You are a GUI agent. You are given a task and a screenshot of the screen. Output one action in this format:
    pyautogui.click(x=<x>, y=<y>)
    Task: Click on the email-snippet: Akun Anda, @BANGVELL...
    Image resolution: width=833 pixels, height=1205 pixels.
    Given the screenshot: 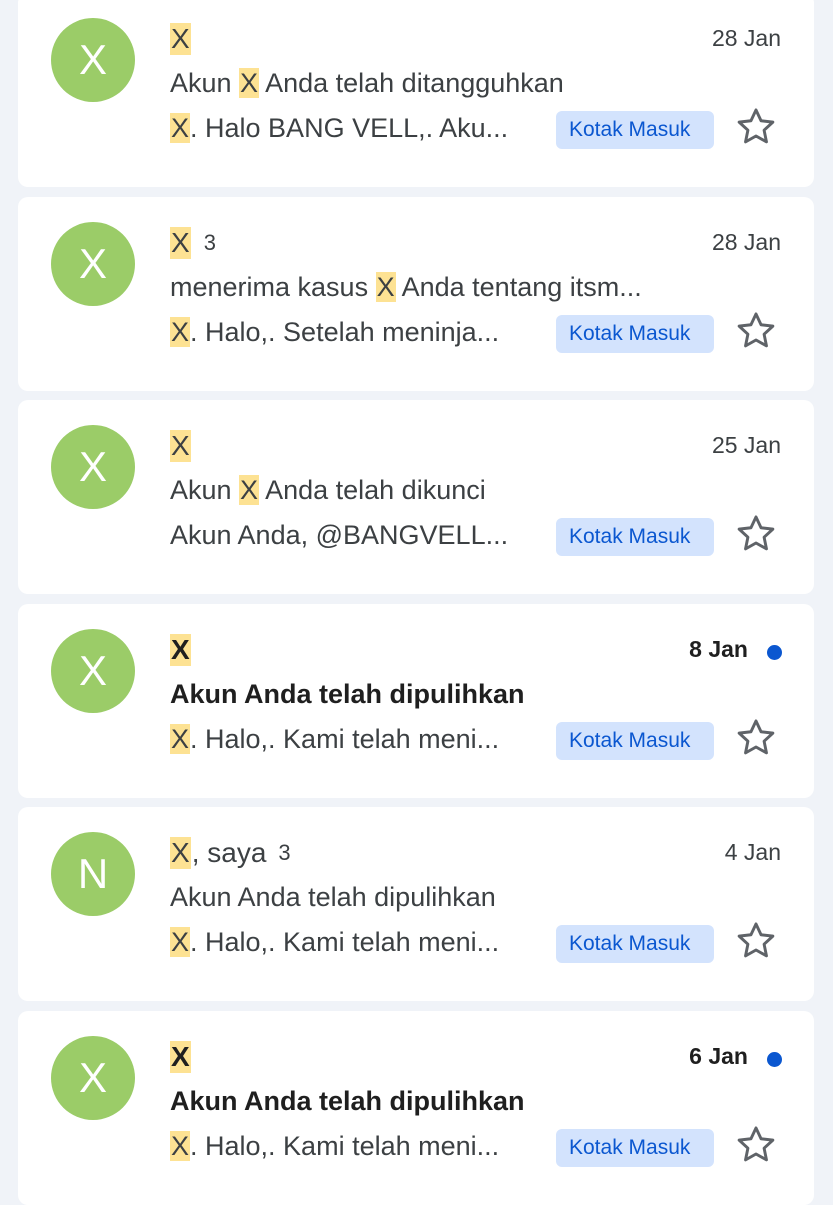 What is the action you would take?
    pyautogui.click(x=356, y=535)
    